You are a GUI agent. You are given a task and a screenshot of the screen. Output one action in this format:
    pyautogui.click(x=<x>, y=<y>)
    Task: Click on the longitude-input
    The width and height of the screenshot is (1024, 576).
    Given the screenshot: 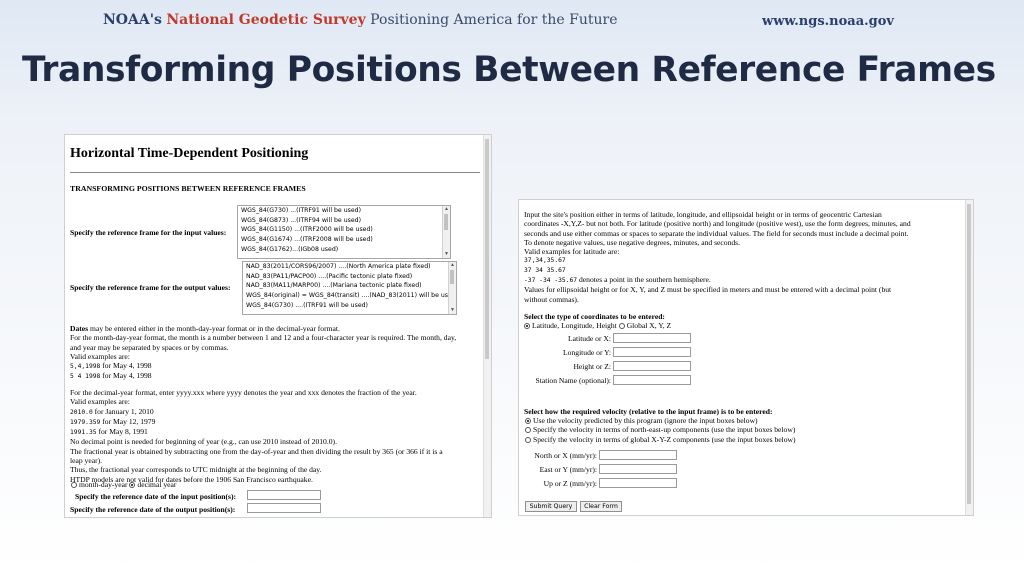 What is the action you would take?
    pyautogui.click(x=652, y=352)
    